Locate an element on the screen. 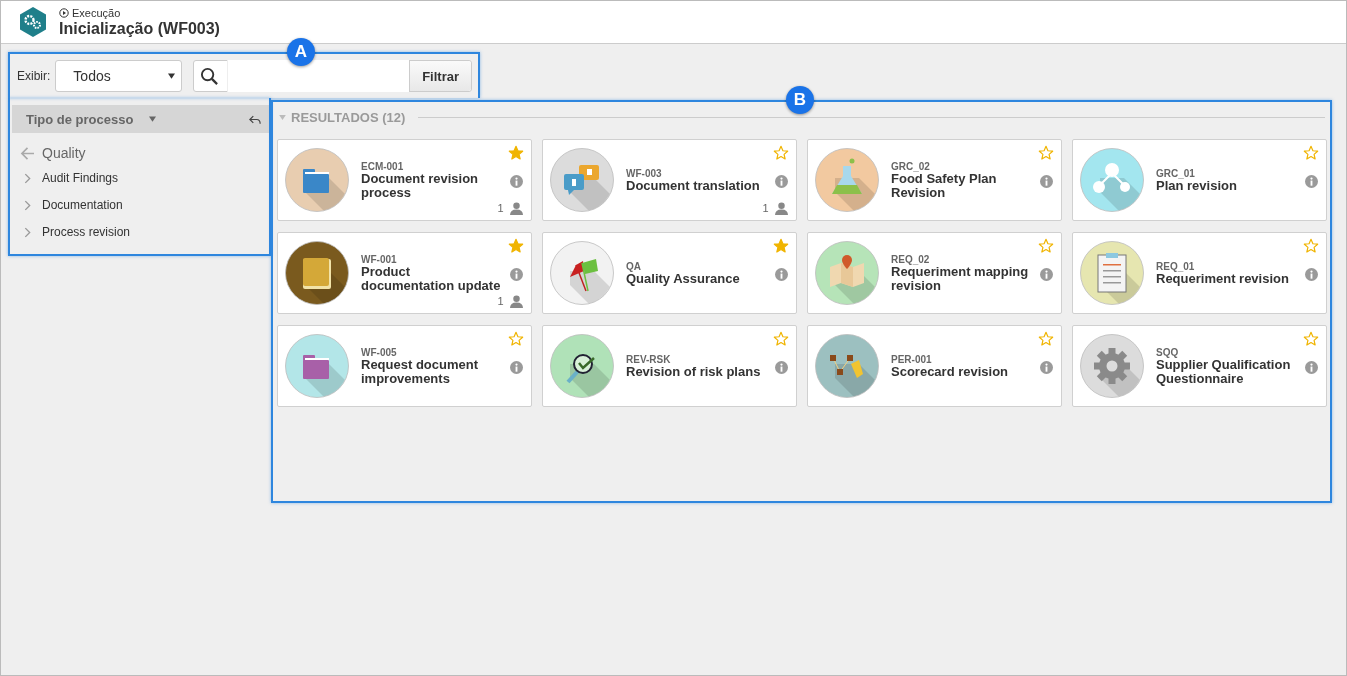 The image size is (1347, 676). process-name: Quality Assurance is located at coordinates (683, 278).